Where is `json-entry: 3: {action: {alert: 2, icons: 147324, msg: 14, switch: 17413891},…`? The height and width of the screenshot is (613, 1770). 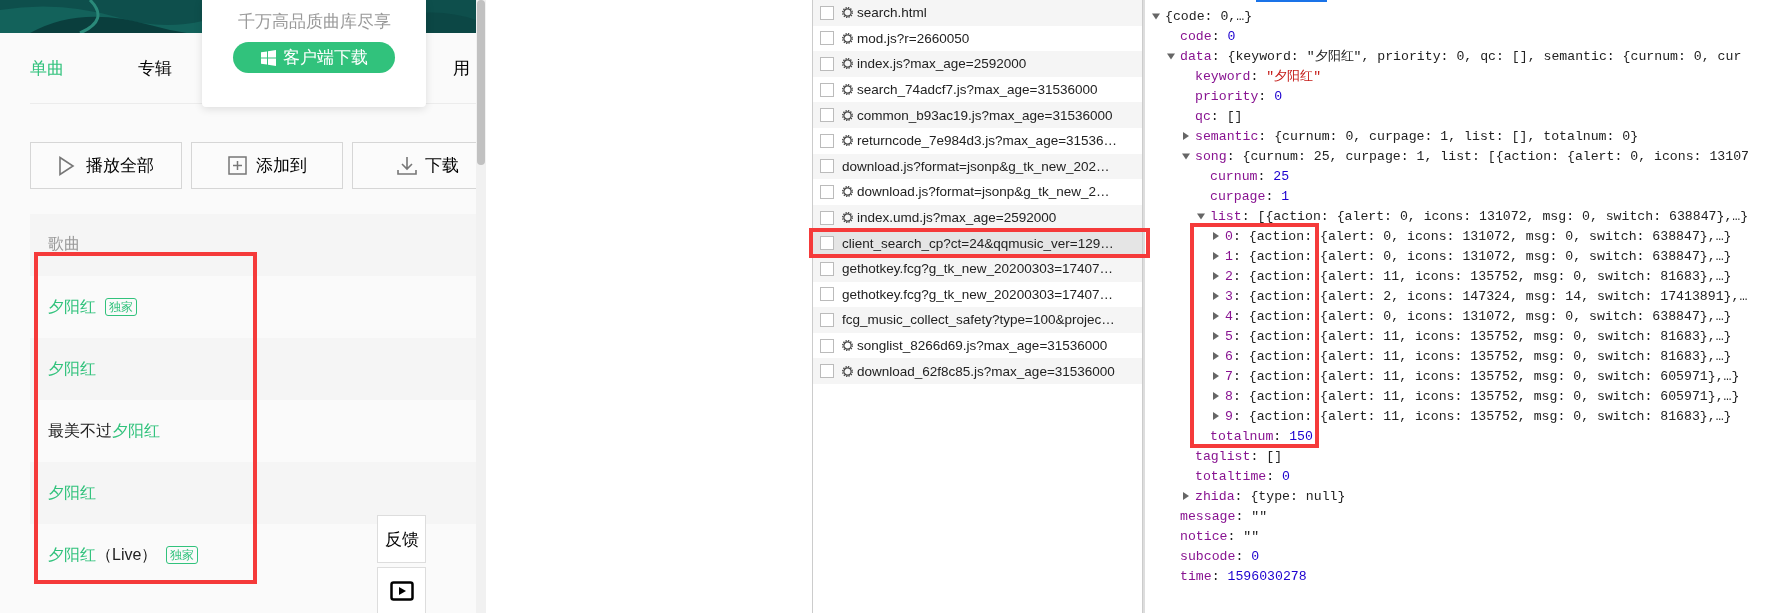
json-entry: 3: {action: {alert: 2, icons: 147324, msg: 14, switch: 17413891},… is located at coordinates (1486, 296).